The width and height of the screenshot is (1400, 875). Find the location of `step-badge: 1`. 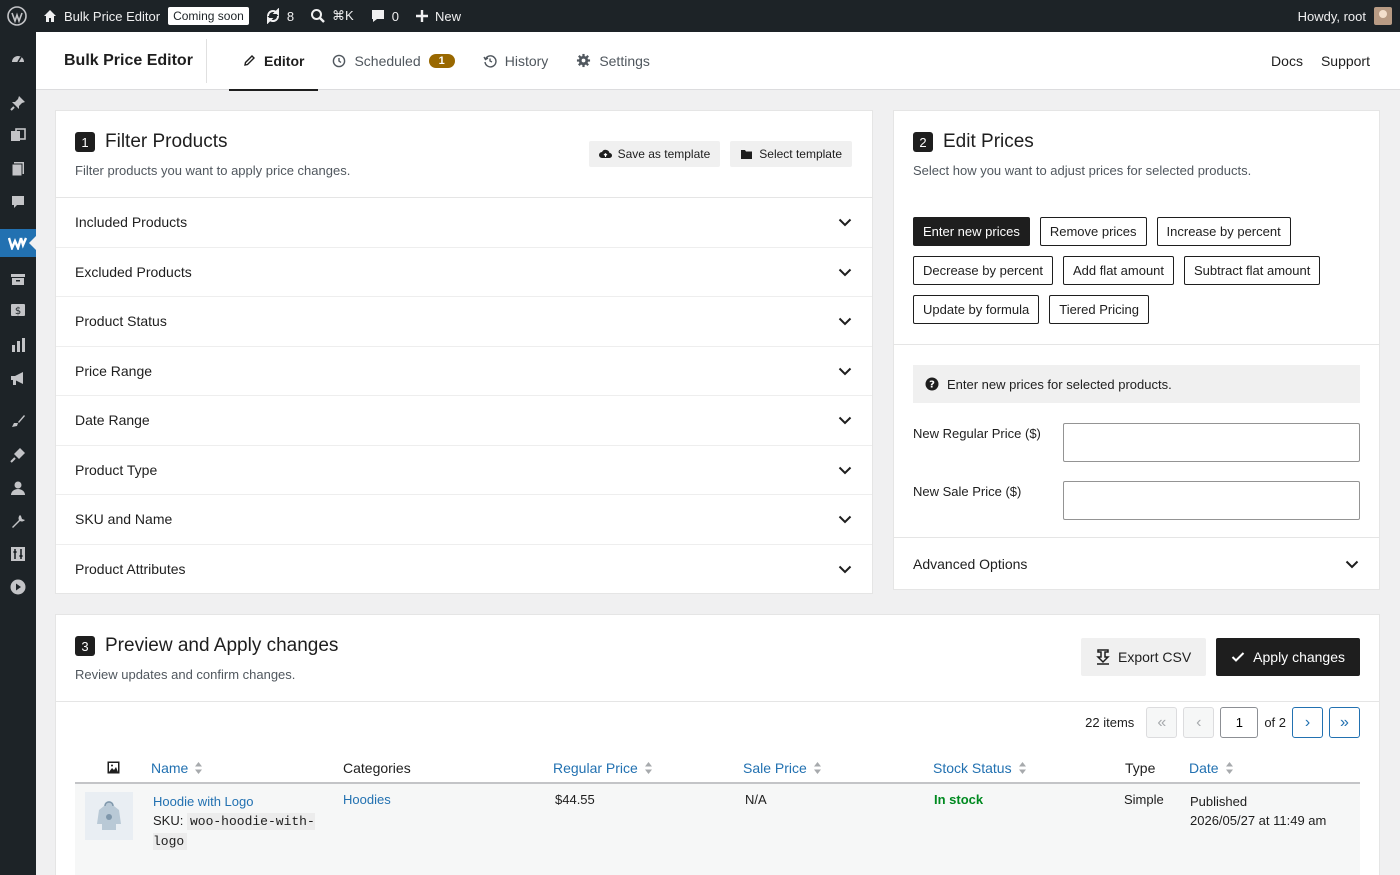

step-badge: 1 is located at coordinates (85, 142).